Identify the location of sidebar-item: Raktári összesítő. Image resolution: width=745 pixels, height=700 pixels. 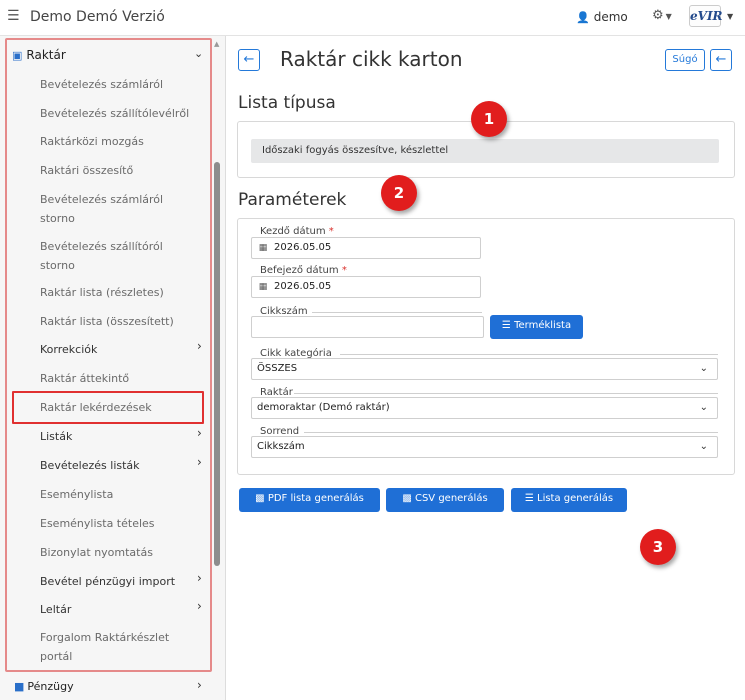
(120, 170).